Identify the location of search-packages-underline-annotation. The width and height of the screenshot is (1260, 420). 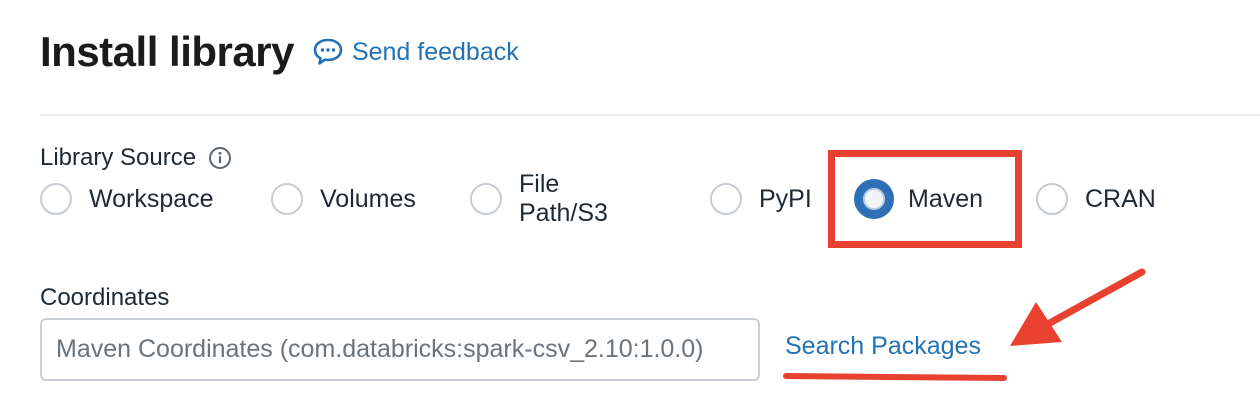
(895, 377).